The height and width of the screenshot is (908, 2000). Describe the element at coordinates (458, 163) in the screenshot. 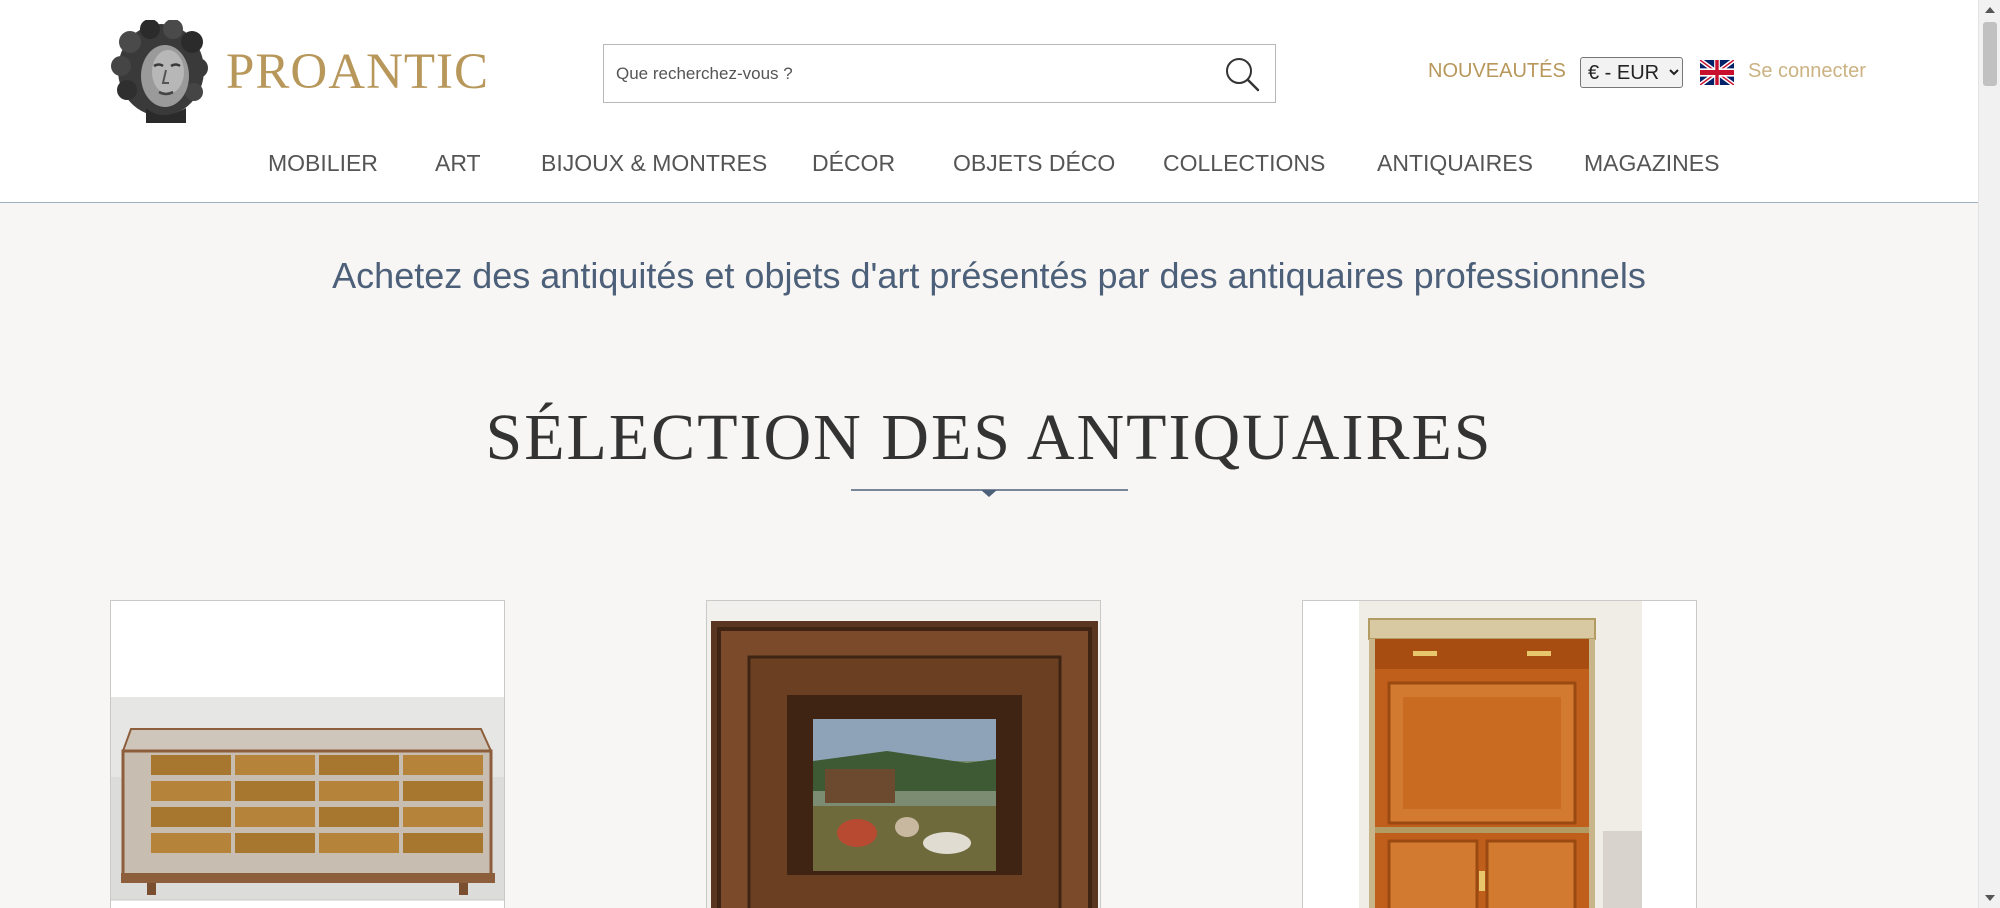

I see `nav-item-art: ART` at that location.